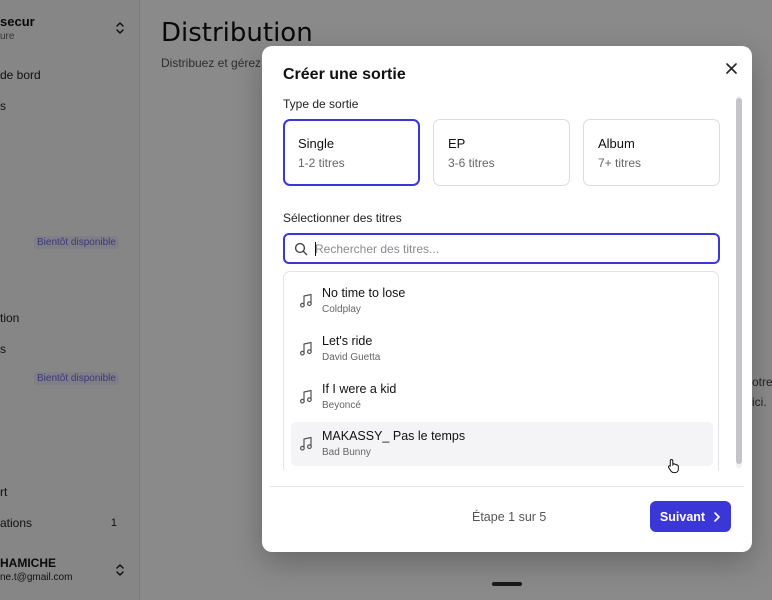 This screenshot has width=772, height=600. I want to click on dialog-title: Créer une sortie, so click(344, 74).